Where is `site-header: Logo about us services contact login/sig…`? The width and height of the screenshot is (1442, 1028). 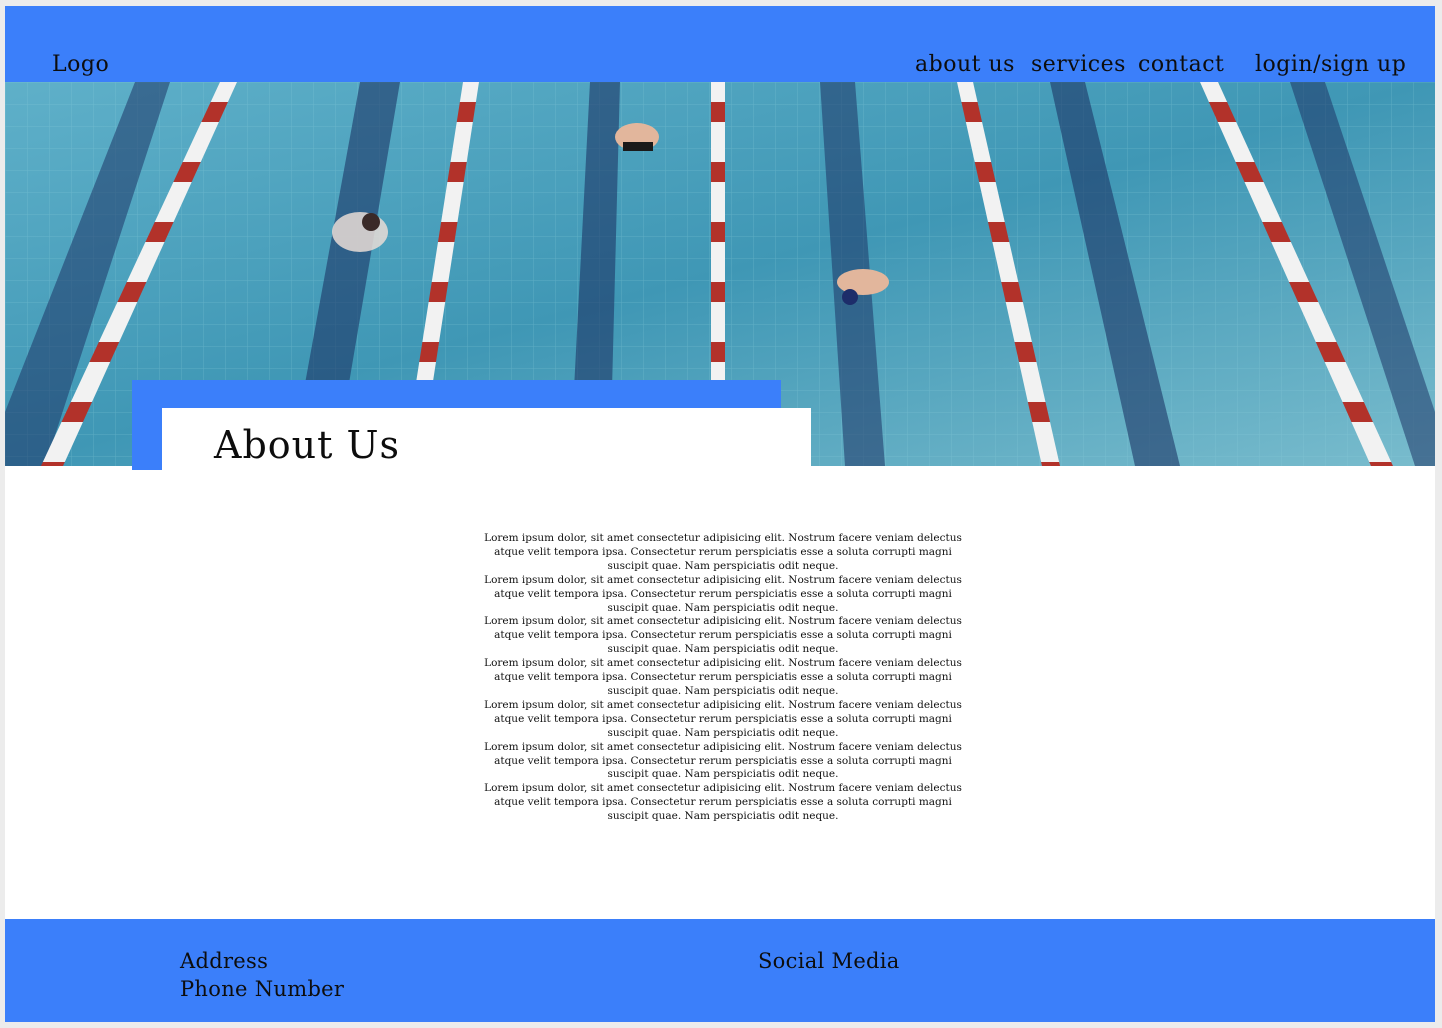 site-header: Logo about us services contact login/sig… is located at coordinates (720, 44).